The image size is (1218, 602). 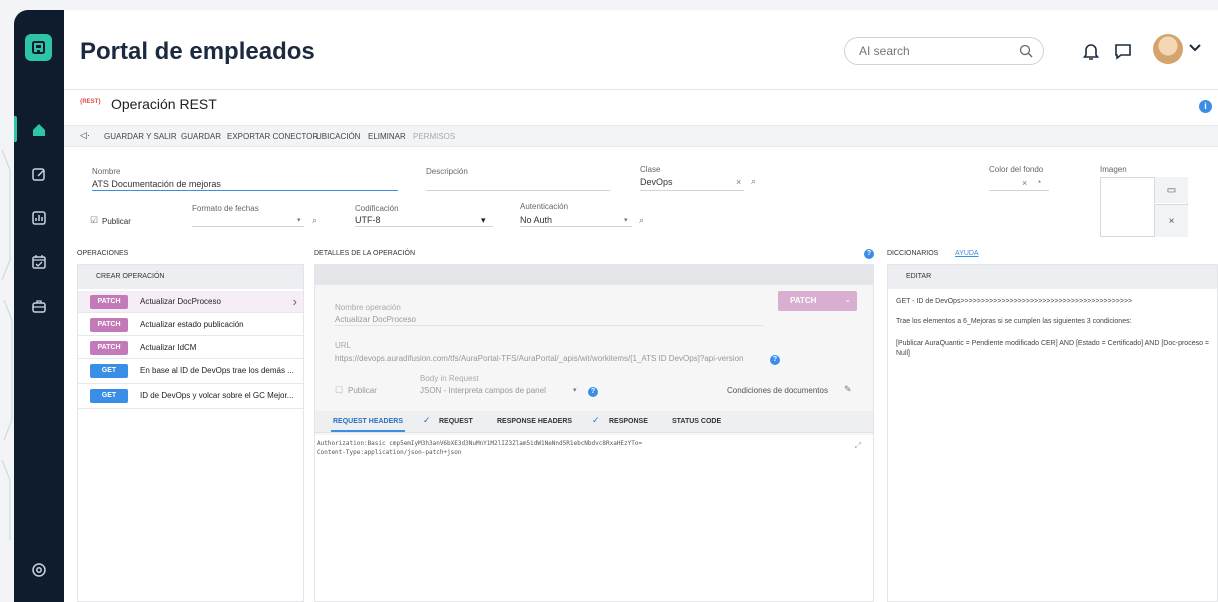 I want to click on descripcion-field, so click(x=518, y=190).